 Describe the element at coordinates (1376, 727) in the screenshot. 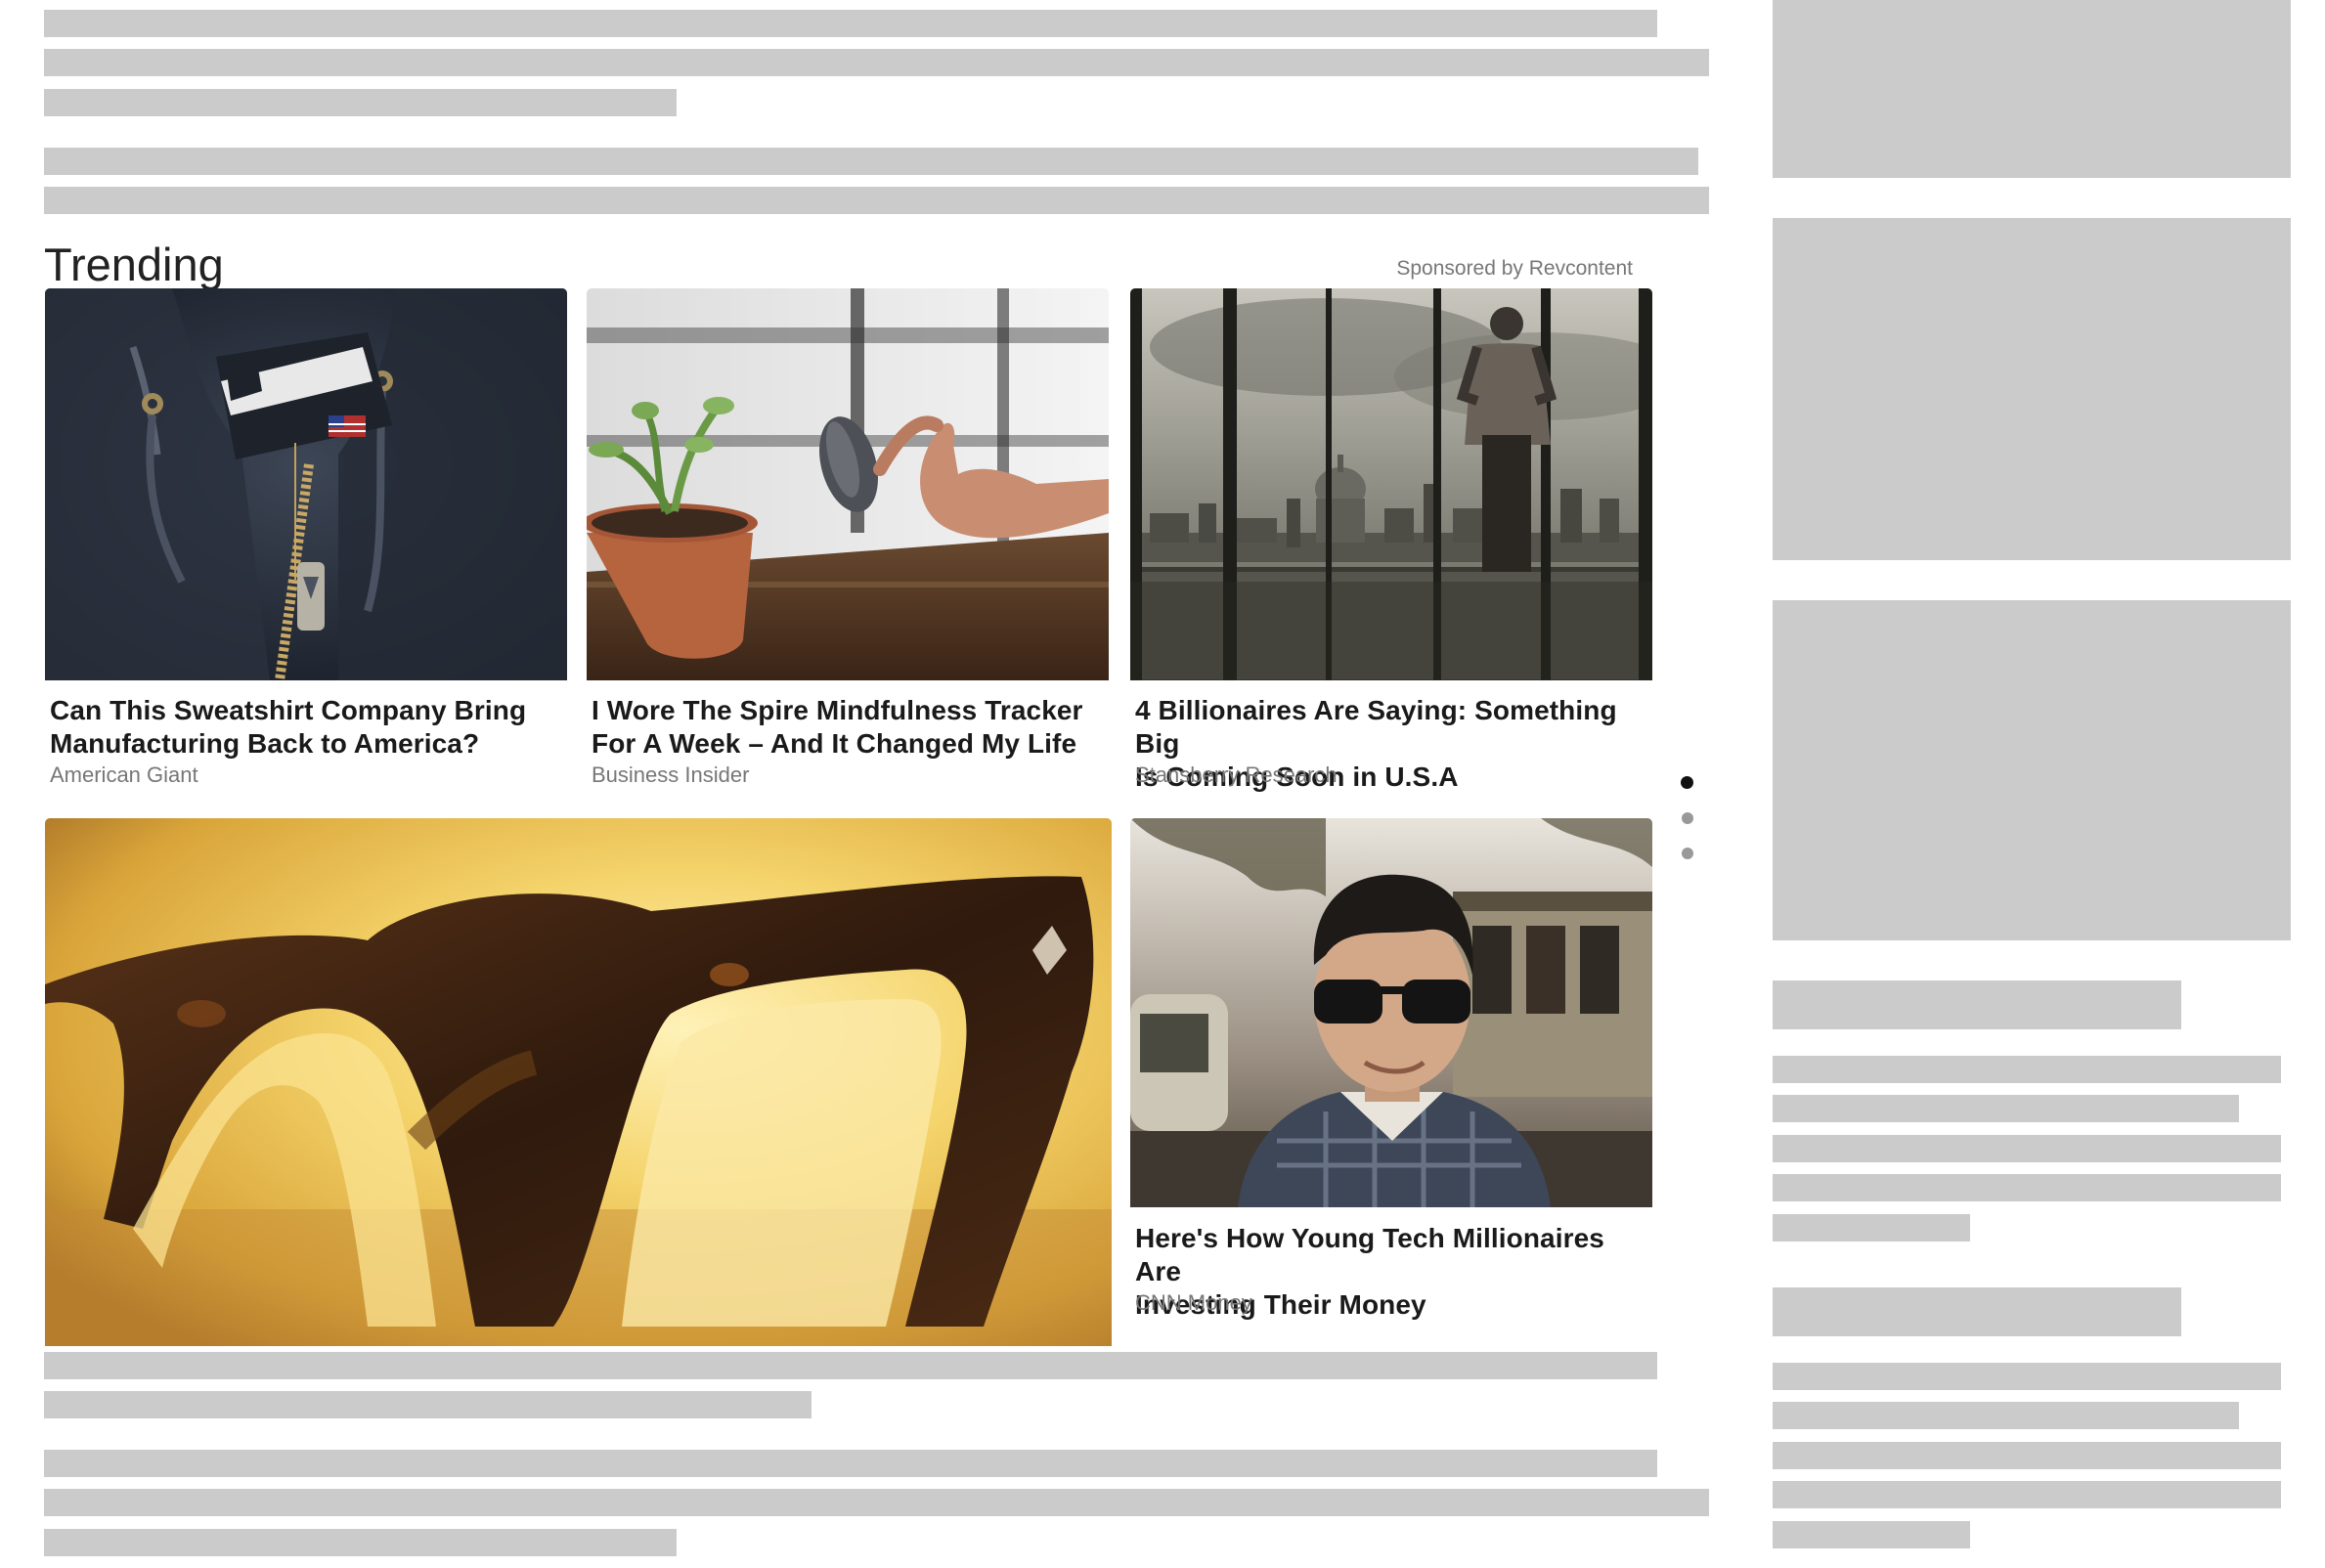

I see `headline-line: 4 Billionaires Are Saying: Something Big` at that location.